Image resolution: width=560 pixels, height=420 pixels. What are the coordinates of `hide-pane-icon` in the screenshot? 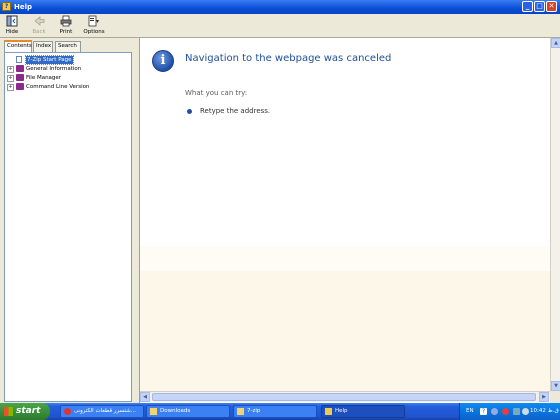 It's located at (12, 21).